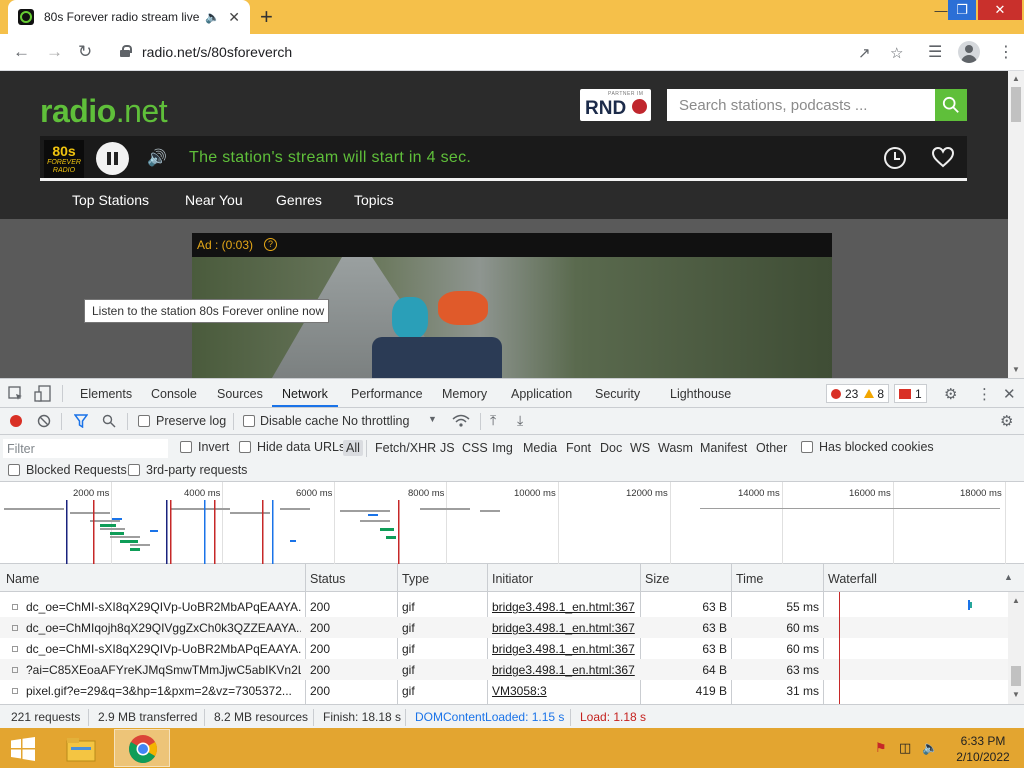 This screenshot has width=1024, height=768. I want to click on site-logo: radio.net, so click(104, 111).